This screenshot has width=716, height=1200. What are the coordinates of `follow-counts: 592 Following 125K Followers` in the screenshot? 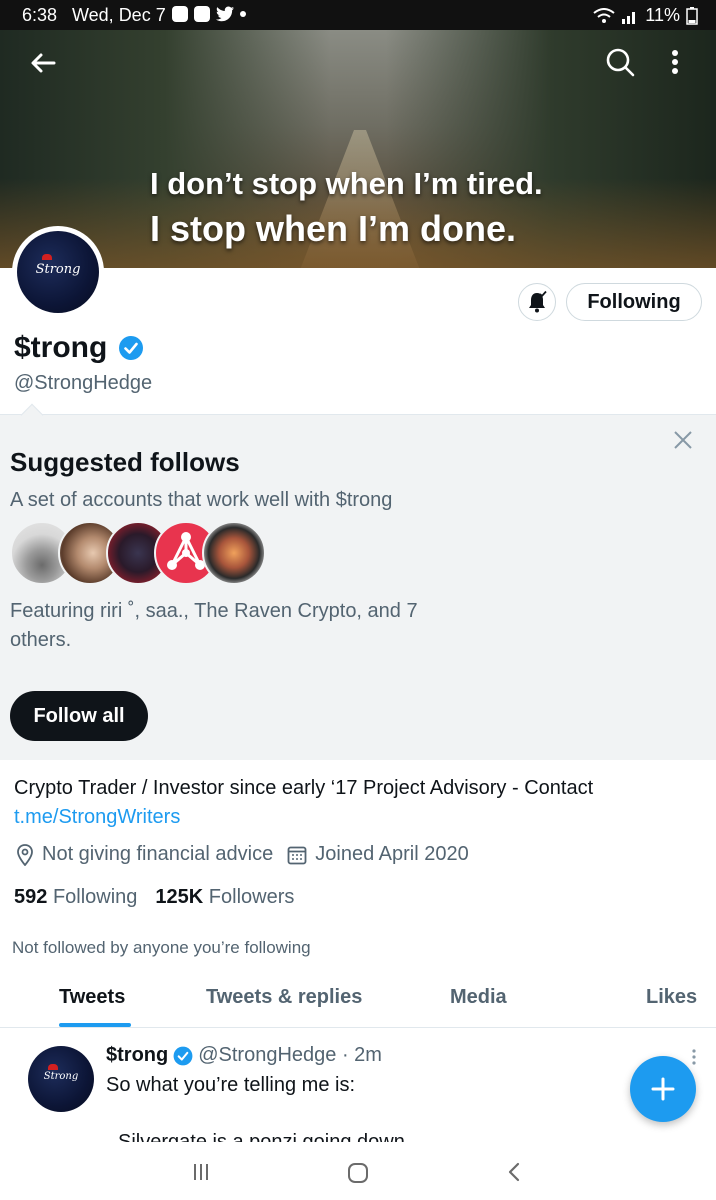 It's located at (154, 897).